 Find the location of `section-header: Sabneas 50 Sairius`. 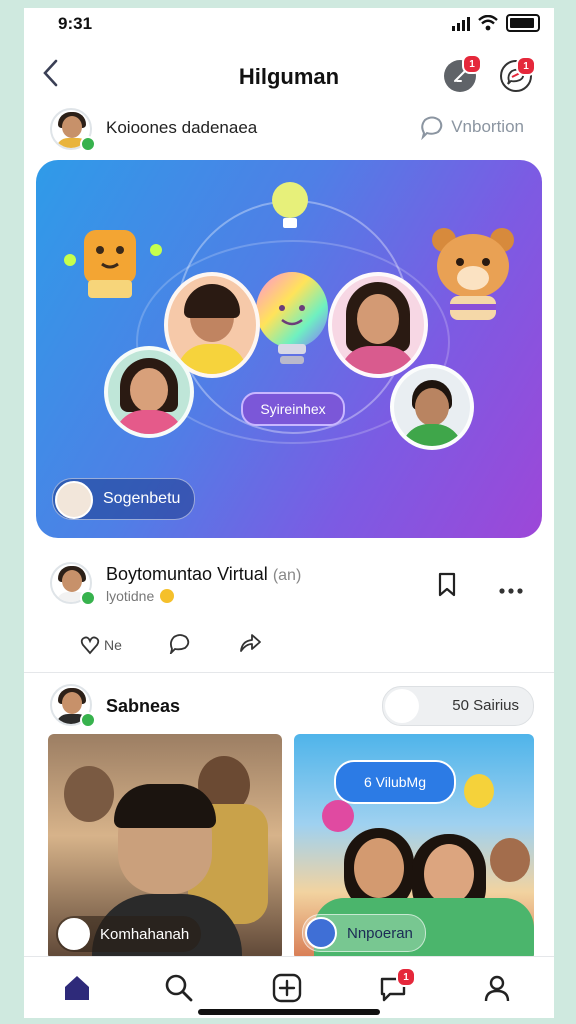

section-header: Sabneas 50 Sairius is located at coordinates (289, 704).